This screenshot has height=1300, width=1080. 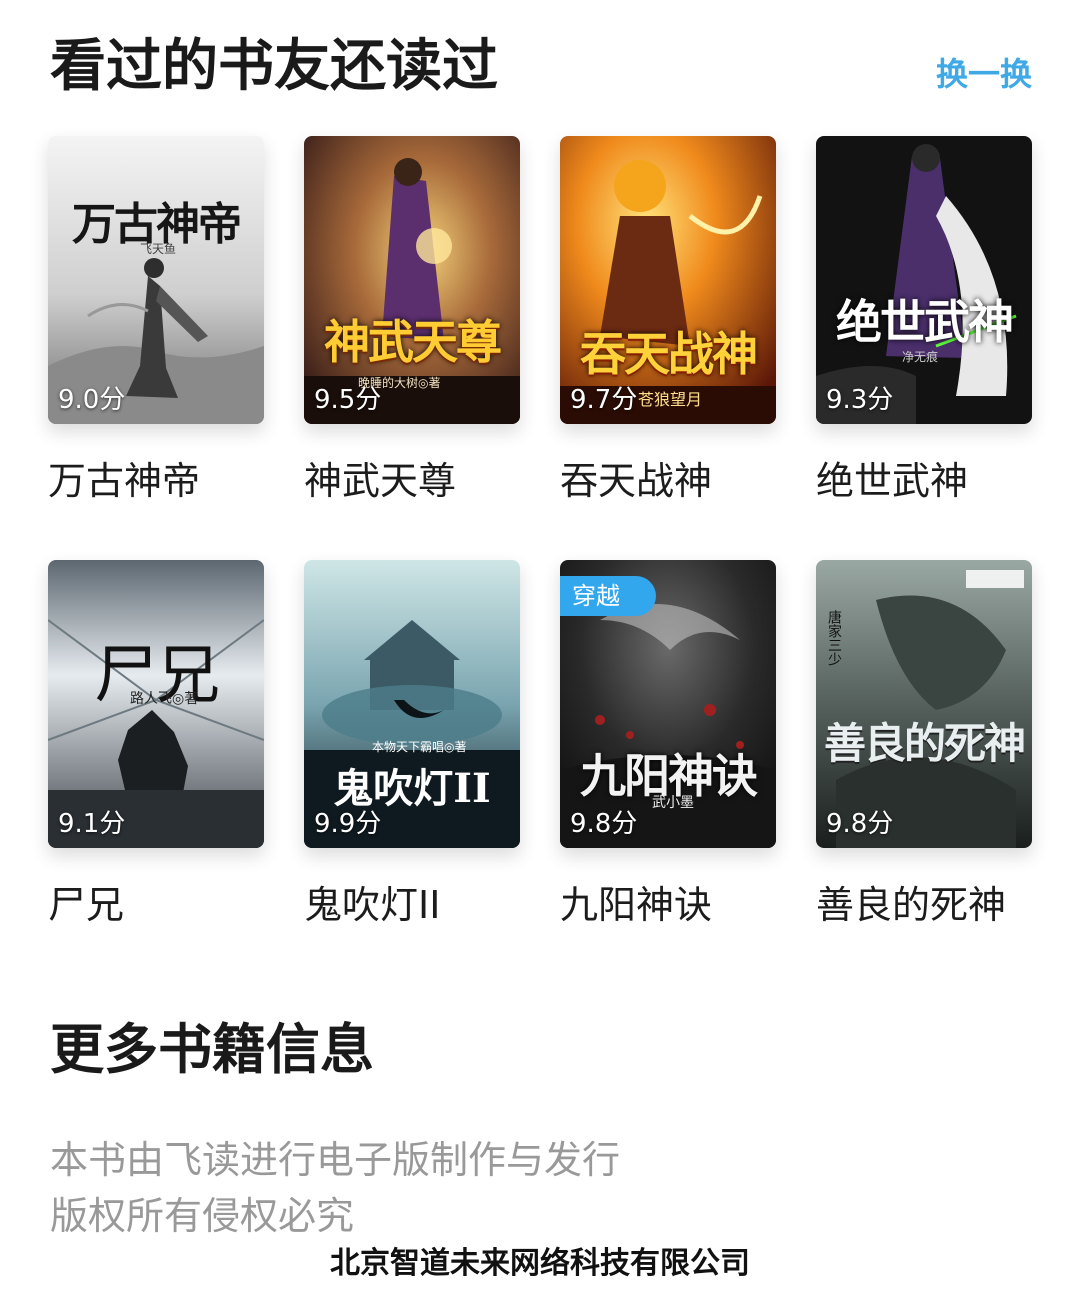 I want to click on more-info-title: 更多书籍信息, so click(x=212, y=1049).